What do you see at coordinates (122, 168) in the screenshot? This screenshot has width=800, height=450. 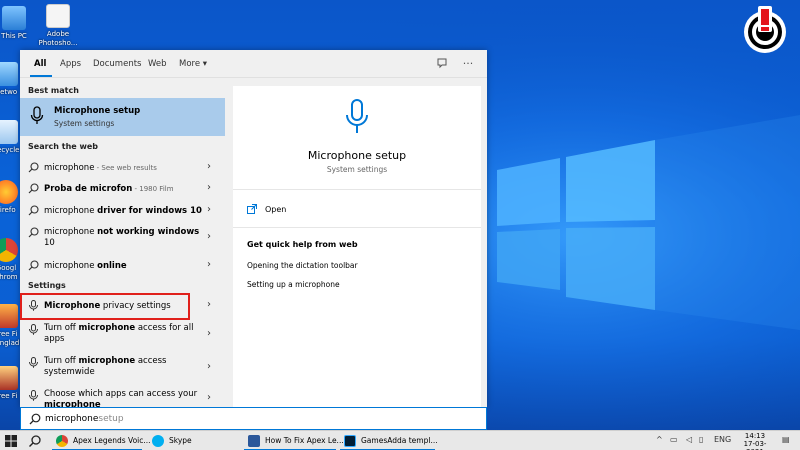 I see `web-result-item: microphone - See web results ›` at bounding box center [122, 168].